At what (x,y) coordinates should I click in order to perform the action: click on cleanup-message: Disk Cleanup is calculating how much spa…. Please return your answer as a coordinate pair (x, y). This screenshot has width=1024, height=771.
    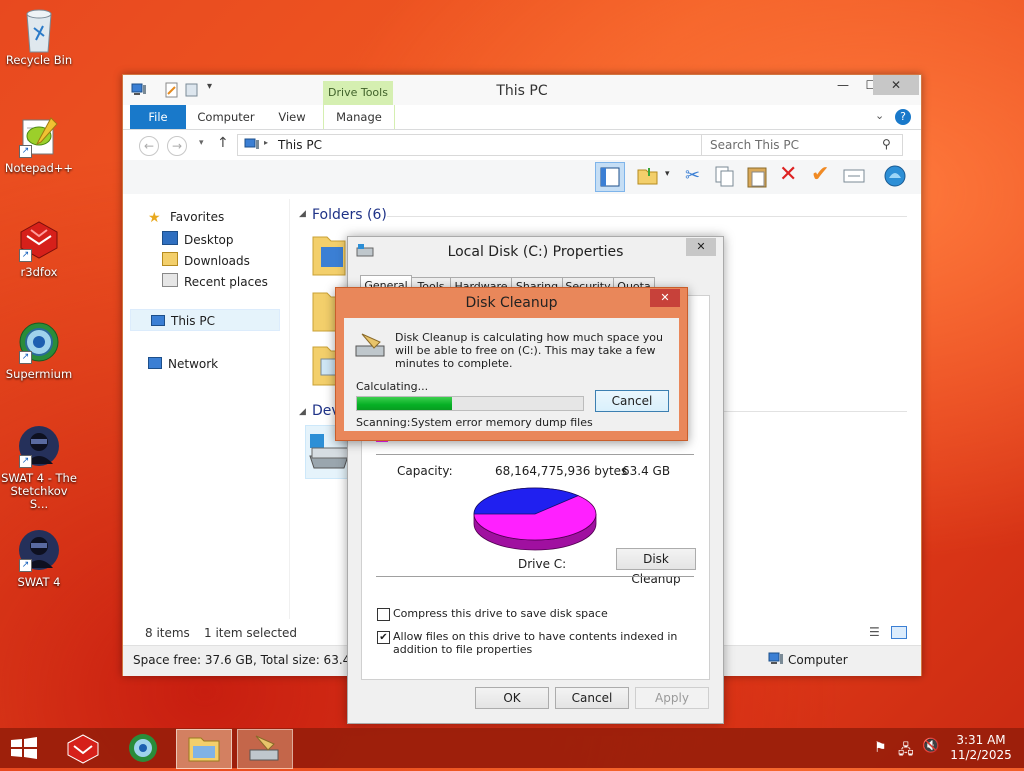
    Looking at the image, I should click on (529, 350).